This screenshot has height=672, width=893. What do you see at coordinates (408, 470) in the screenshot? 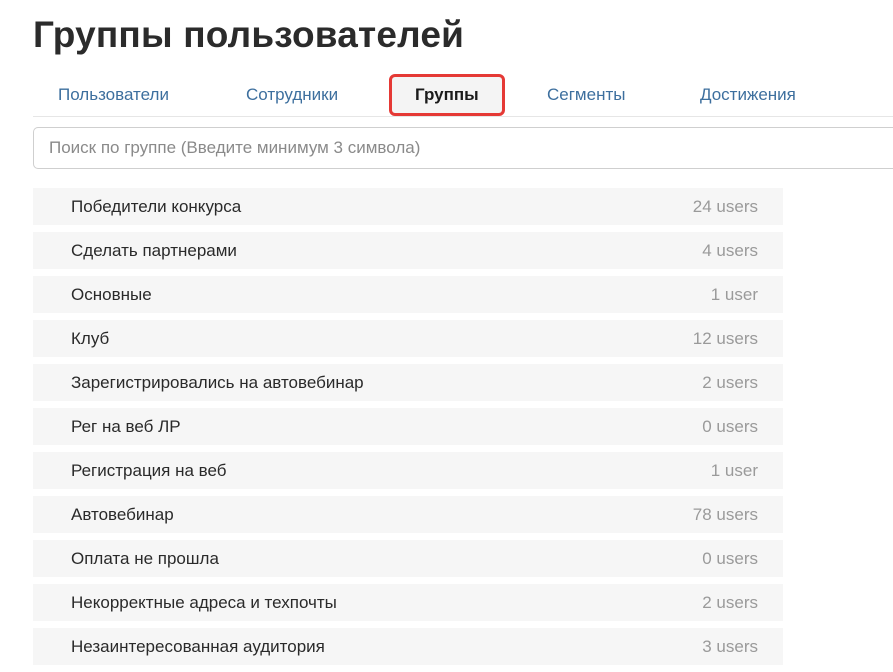
I see `group-row-web-registration: Регистрация на веб 1 user` at bounding box center [408, 470].